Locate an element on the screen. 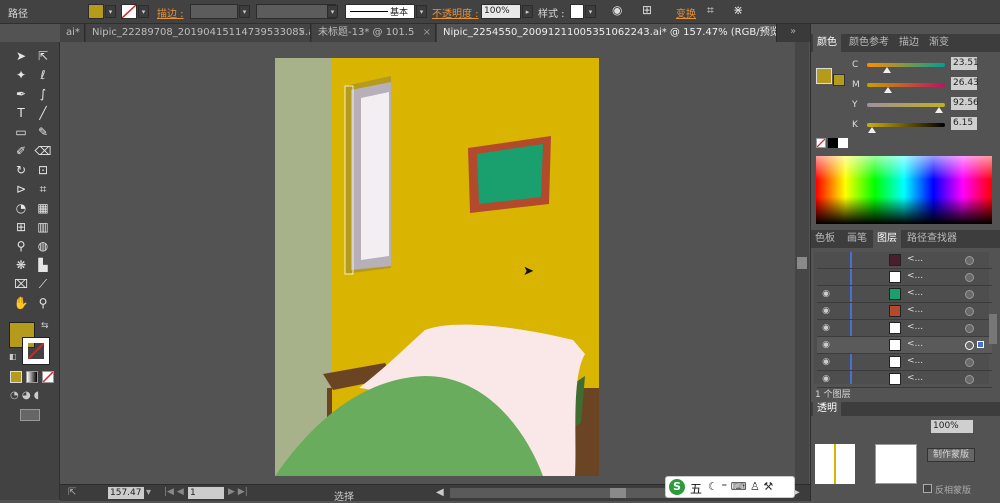 This screenshot has height=503, width=1000. line-tool-icon: ╱ is located at coordinates (43, 113).